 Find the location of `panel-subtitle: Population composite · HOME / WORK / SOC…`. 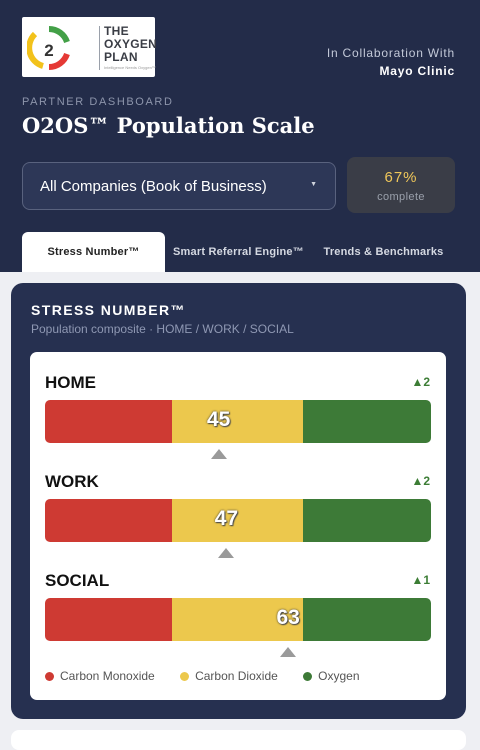

panel-subtitle: Population composite · HOME / WORK / SOC… is located at coordinates (162, 329).